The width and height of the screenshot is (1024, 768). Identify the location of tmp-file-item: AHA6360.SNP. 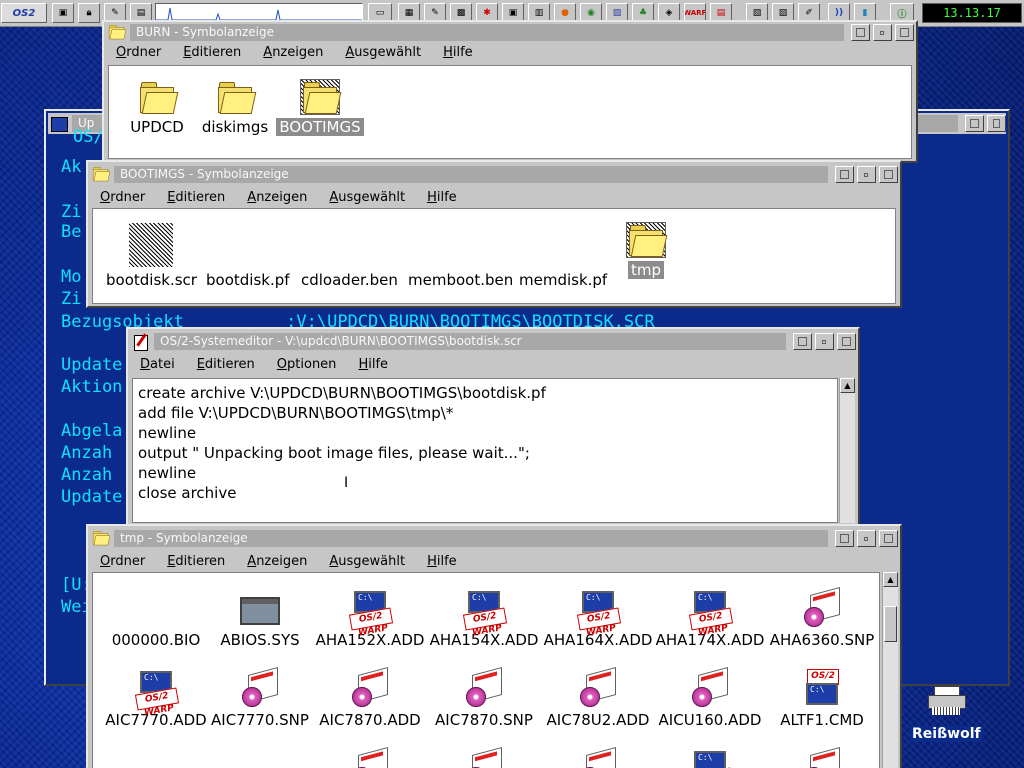
(822, 617).